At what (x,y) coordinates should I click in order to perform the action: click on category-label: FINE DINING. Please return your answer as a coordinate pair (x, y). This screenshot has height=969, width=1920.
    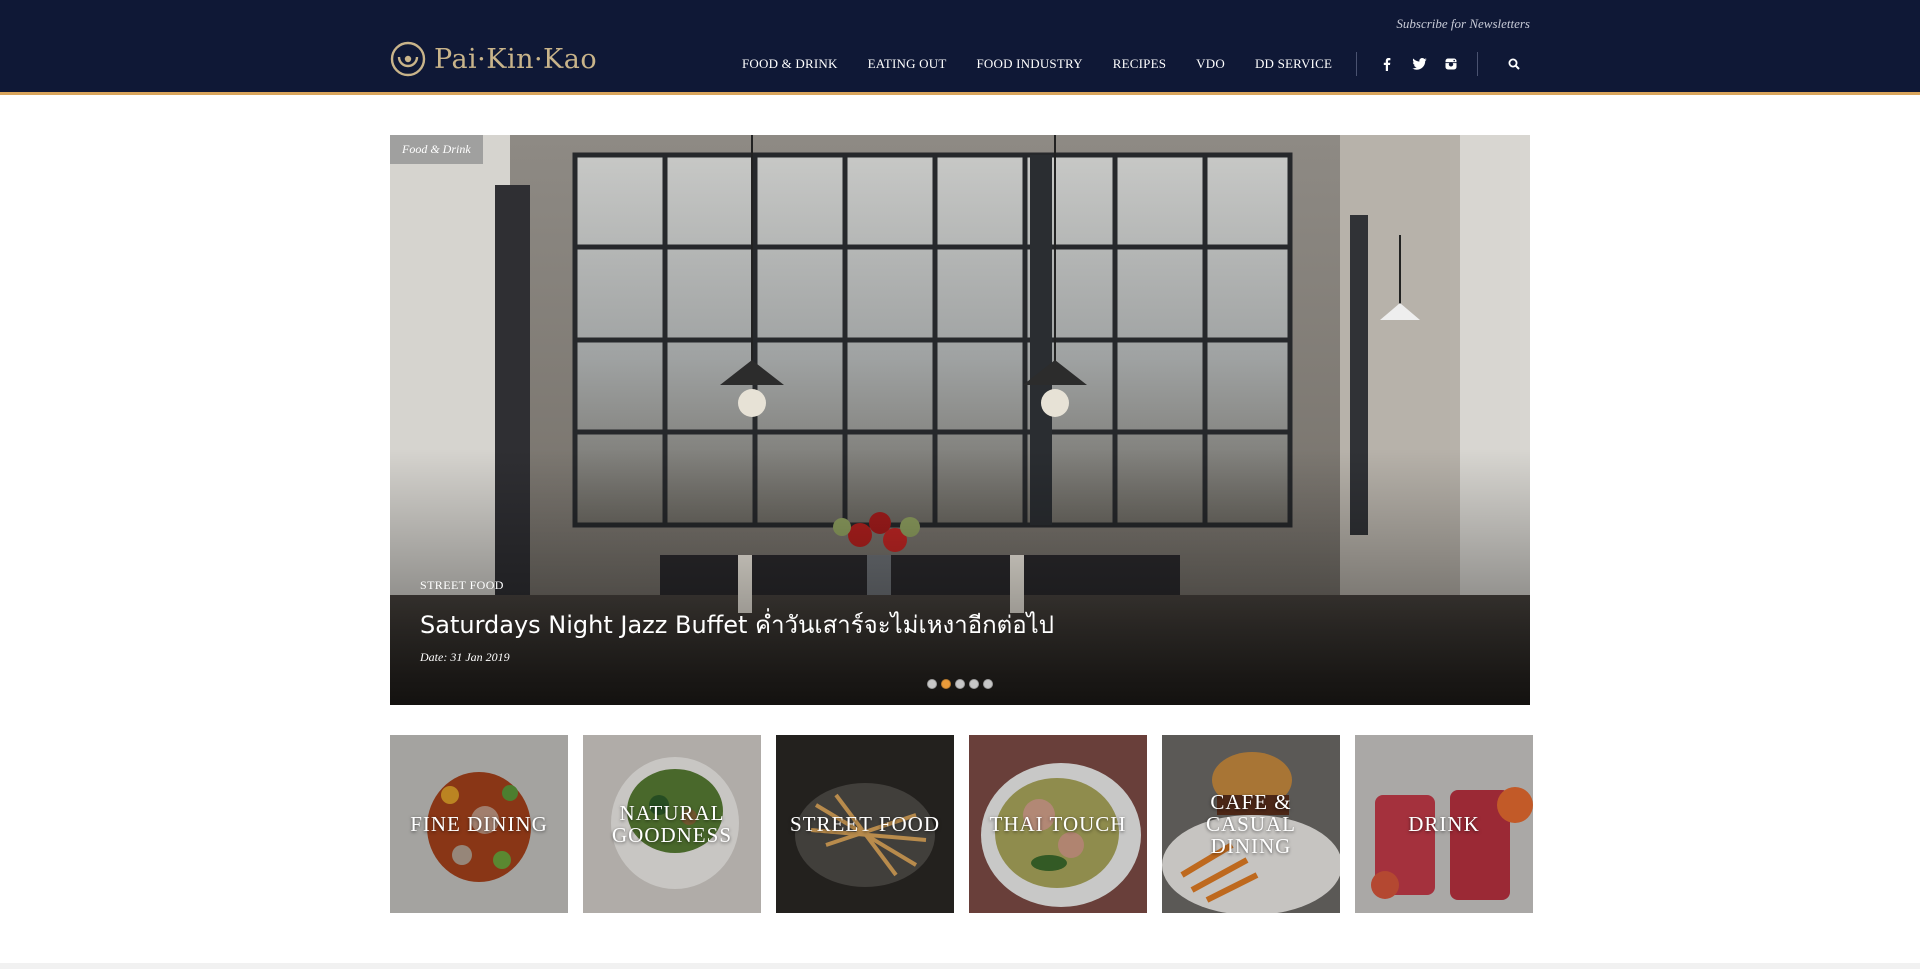
    Looking at the image, I should click on (479, 824).